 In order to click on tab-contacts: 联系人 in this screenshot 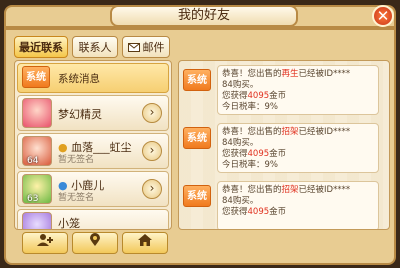, I will do `click(95, 47)`.